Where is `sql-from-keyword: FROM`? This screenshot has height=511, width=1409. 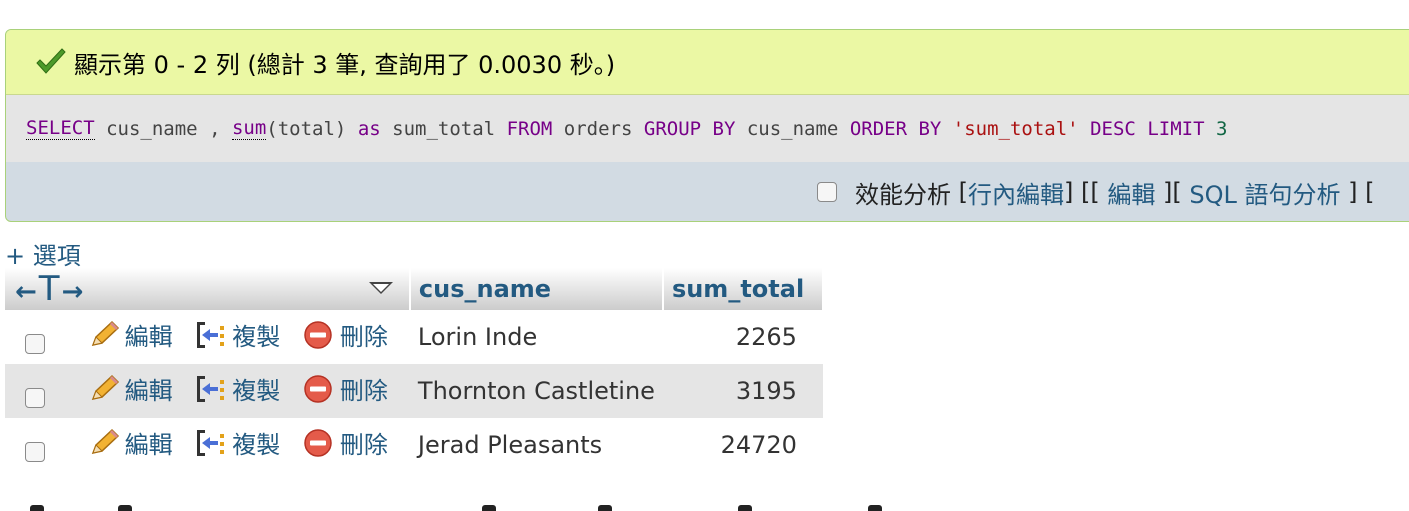 sql-from-keyword: FROM is located at coordinates (529, 128).